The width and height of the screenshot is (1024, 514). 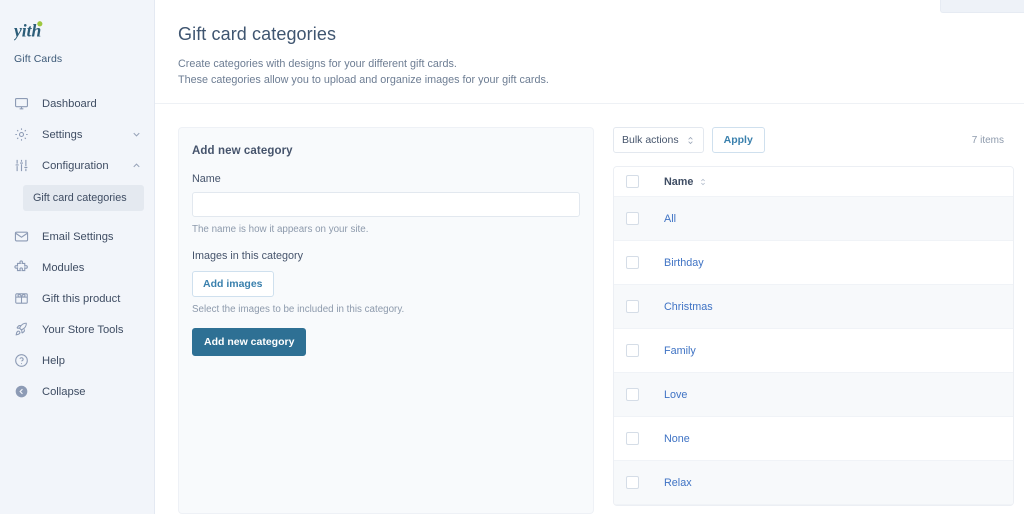 I want to click on sort-icon, so click(x=703, y=182).